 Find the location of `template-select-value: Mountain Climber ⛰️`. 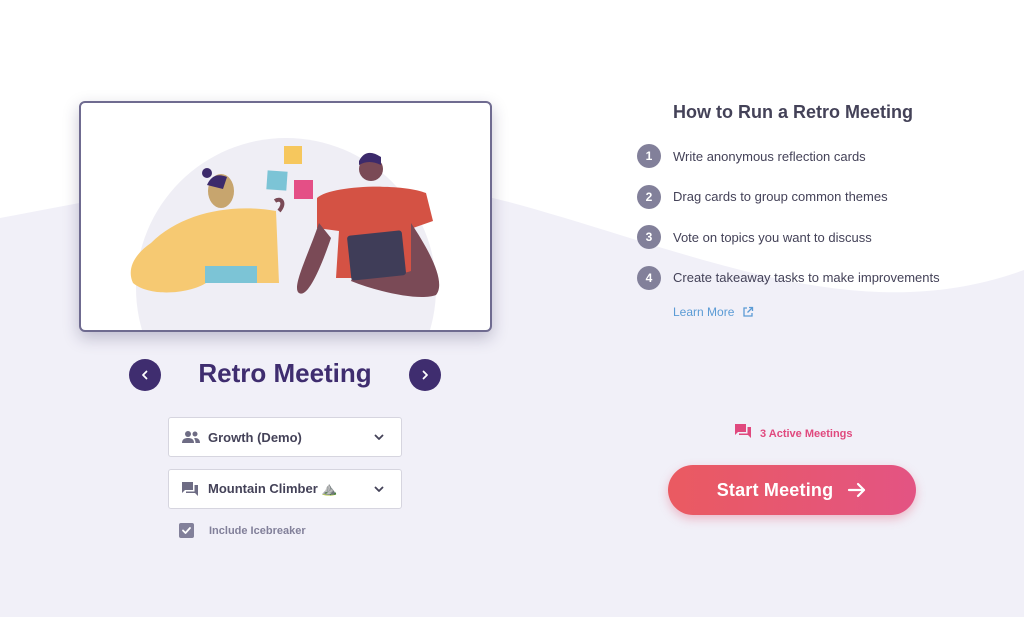

template-select-value: Mountain Climber ⛰️ is located at coordinates (273, 488).